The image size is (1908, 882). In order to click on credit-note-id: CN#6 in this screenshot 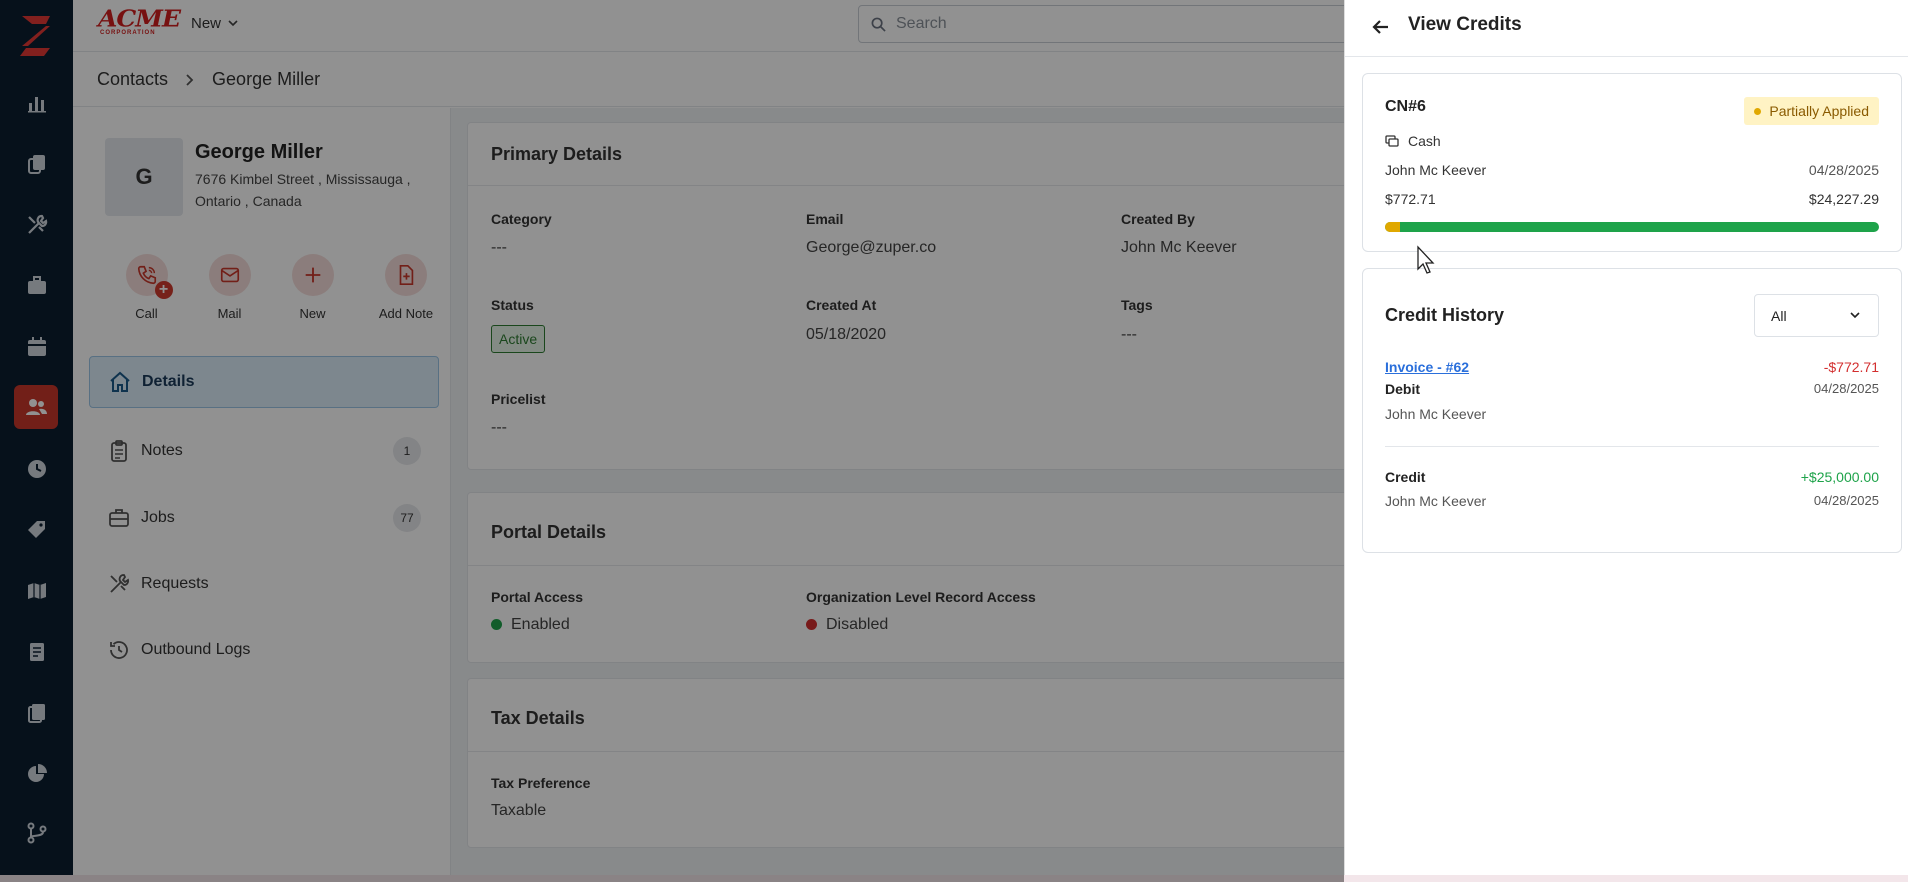, I will do `click(1405, 106)`.